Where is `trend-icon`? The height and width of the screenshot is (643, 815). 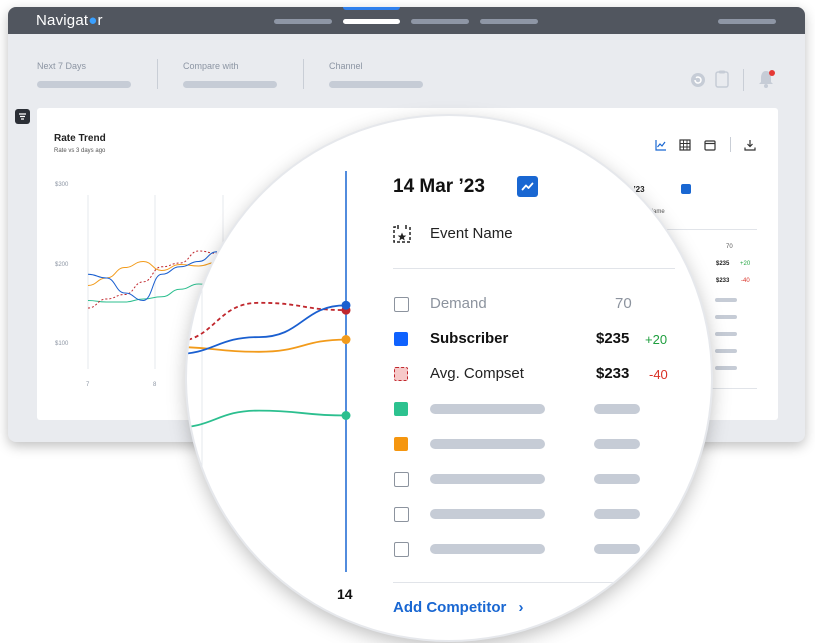
trend-icon is located at coordinates (527, 186).